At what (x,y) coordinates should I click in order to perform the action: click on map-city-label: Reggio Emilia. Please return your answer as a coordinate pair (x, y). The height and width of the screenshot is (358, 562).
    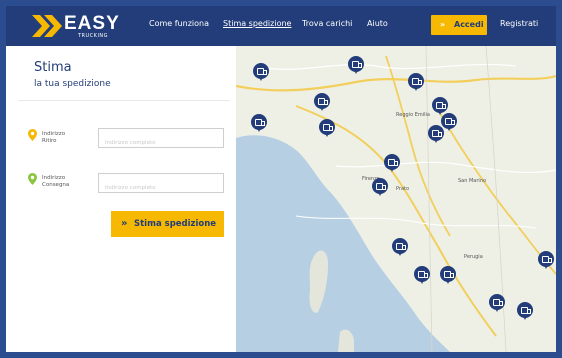
    Looking at the image, I should click on (413, 115).